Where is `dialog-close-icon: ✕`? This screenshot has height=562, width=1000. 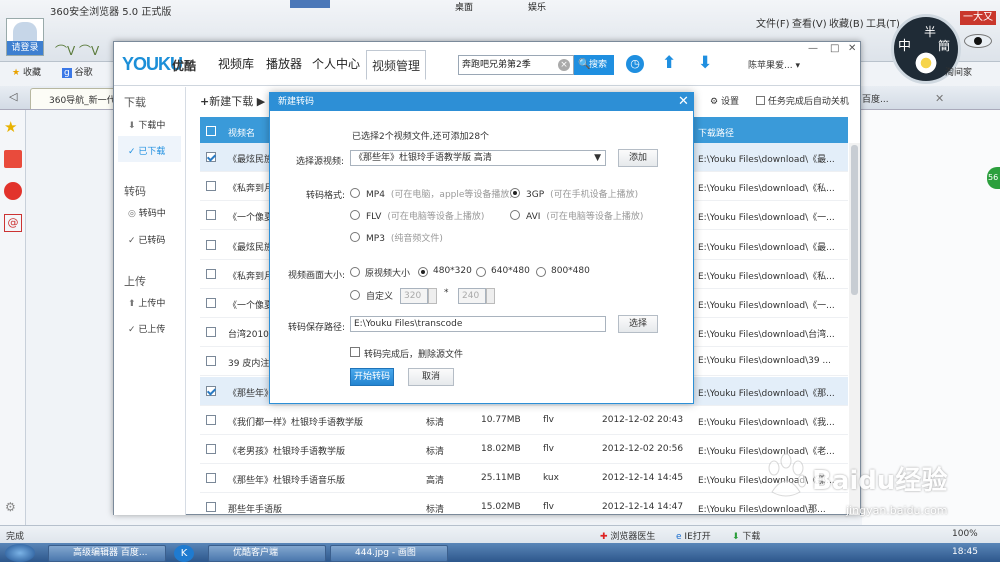 dialog-close-icon: ✕ is located at coordinates (683, 102).